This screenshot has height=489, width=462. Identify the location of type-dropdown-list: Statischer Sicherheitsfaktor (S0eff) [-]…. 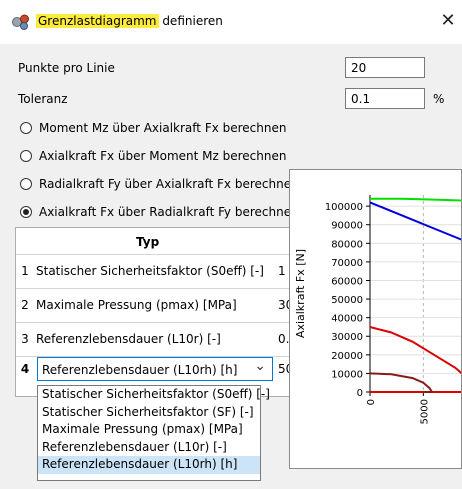
(153, 433).